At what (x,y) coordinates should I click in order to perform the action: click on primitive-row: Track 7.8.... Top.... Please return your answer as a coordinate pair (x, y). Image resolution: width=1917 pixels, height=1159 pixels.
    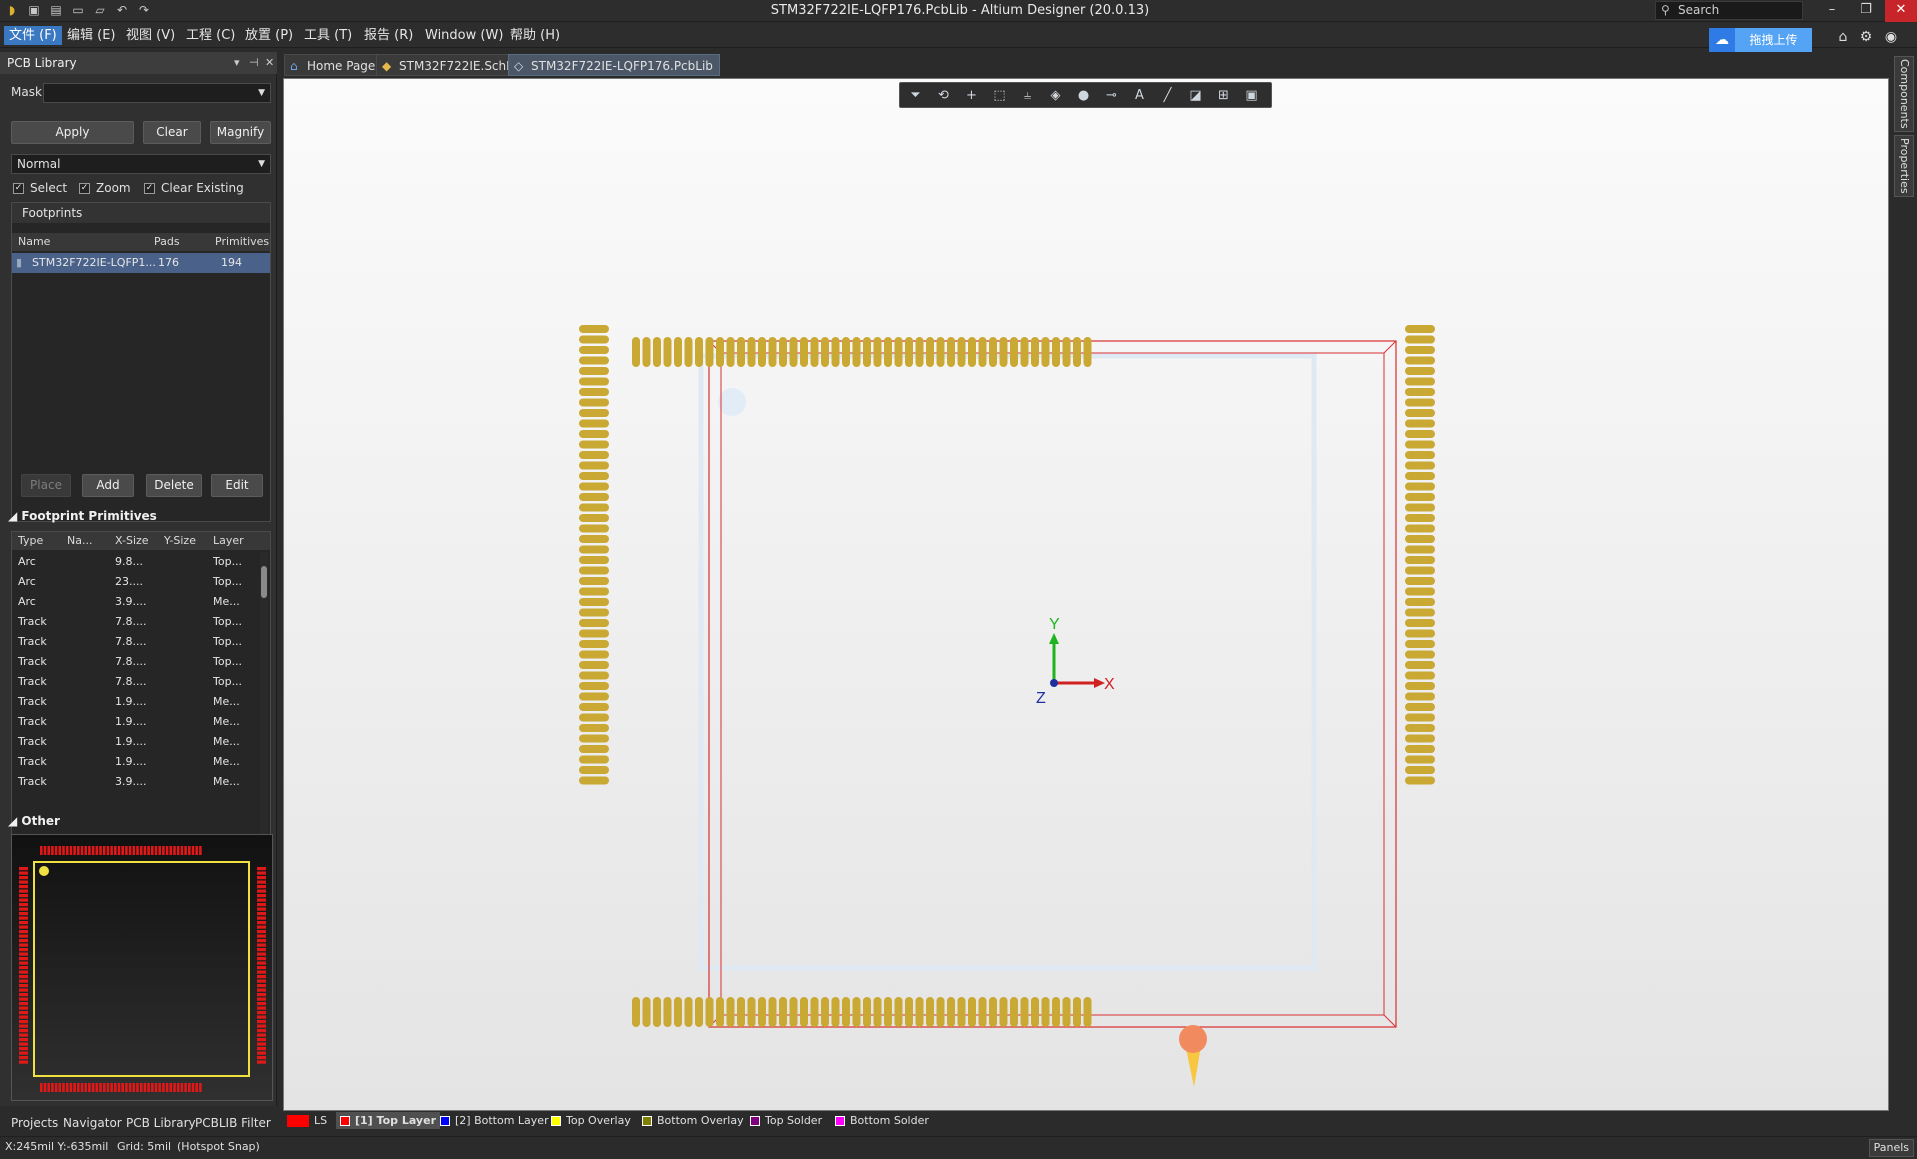
    Looking at the image, I should click on (136, 622).